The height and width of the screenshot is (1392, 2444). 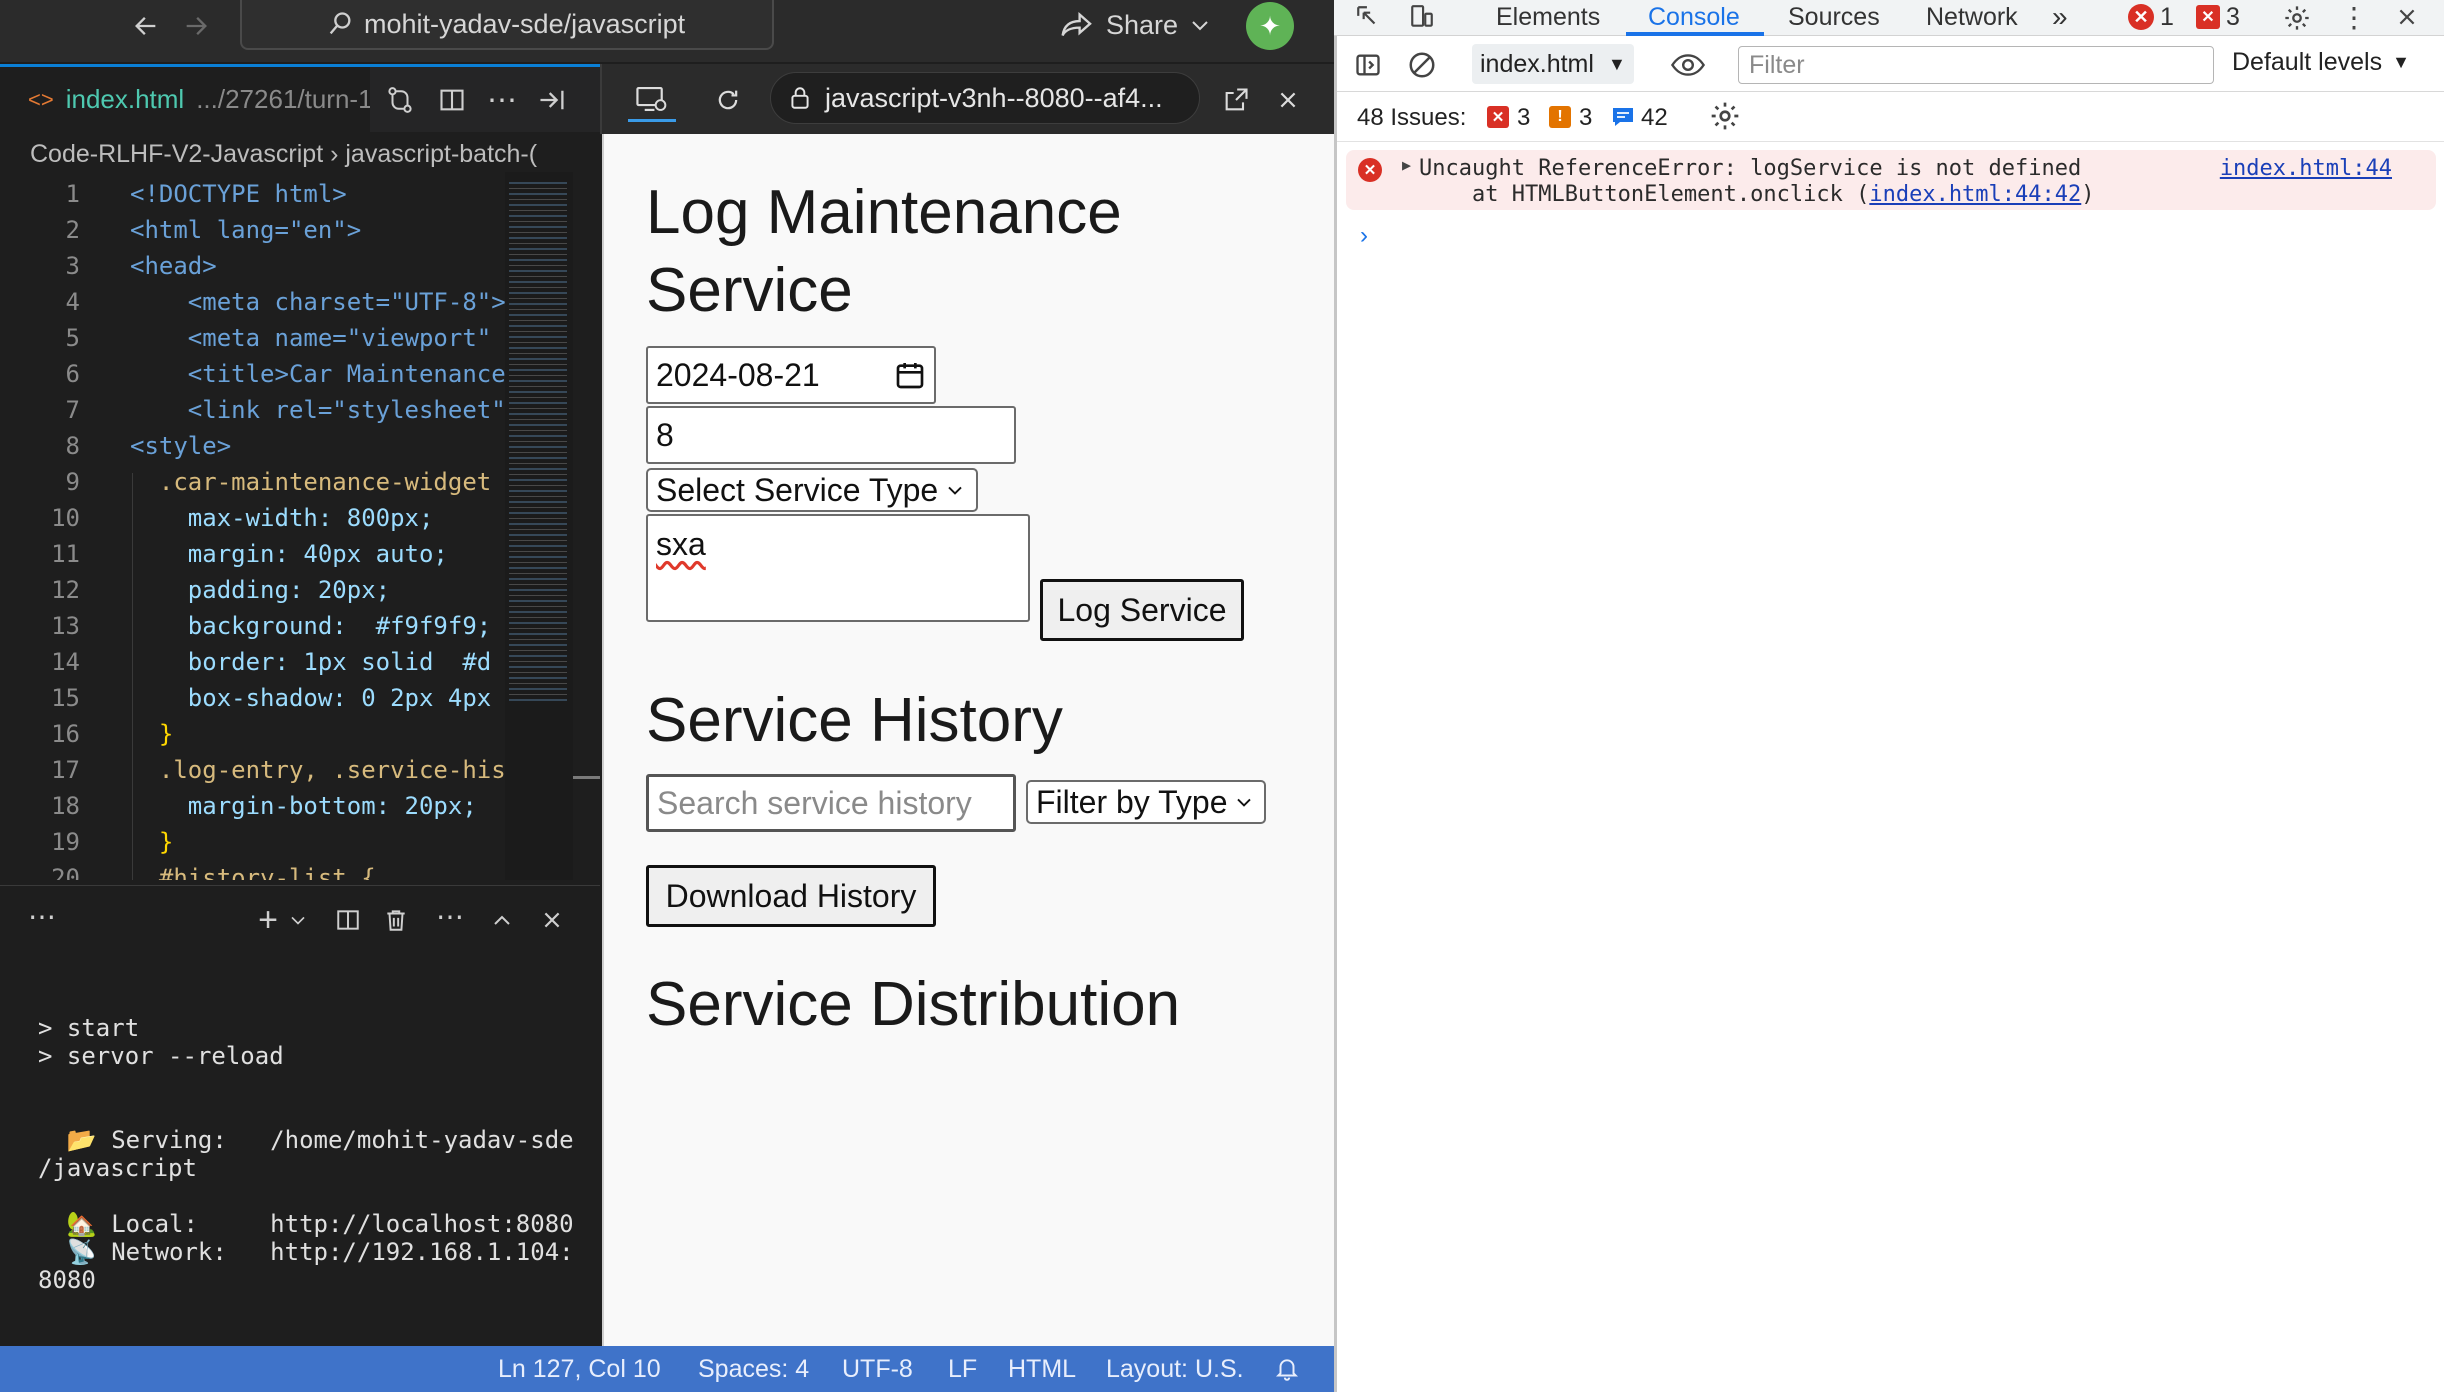 What do you see at coordinates (1288, 100) in the screenshot?
I see `close-icon` at bounding box center [1288, 100].